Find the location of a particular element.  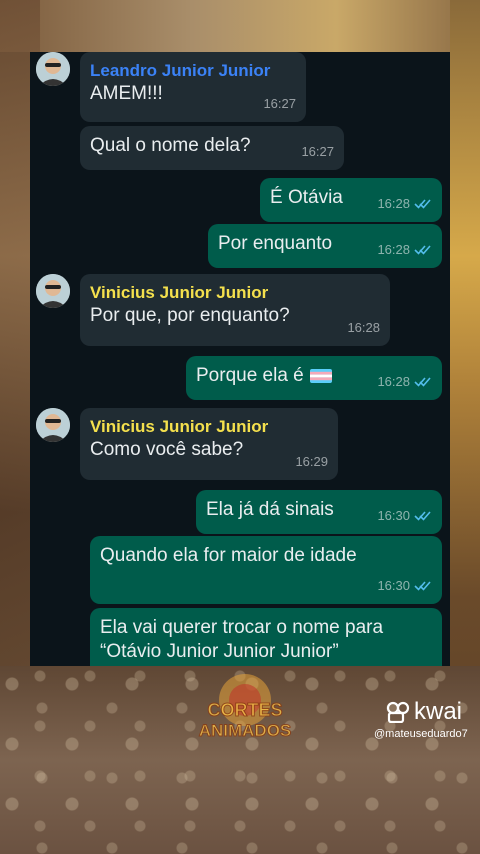

watermark-line2: ANIMADOS is located at coordinates (245, 730).